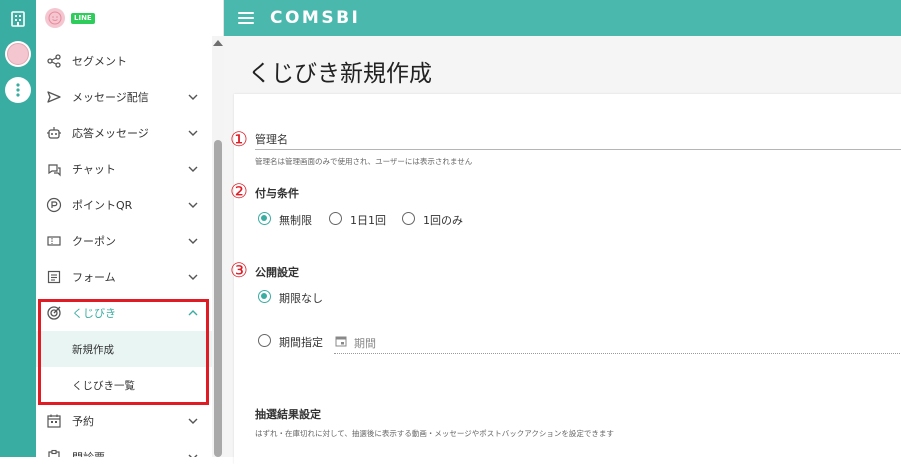 The width and height of the screenshot is (901, 464). What do you see at coordinates (277, 272) in the screenshot?
I see `publish-setting-label: 公開設定` at bounding box center [277, 272].